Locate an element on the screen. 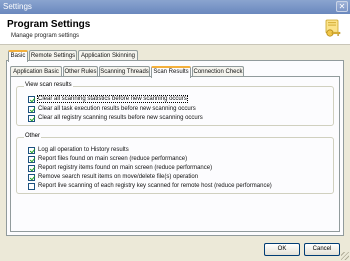 Image resolution: width=350 pixels, height=261 pixels. report-files-checkbox is located at coordinates (31, 159).